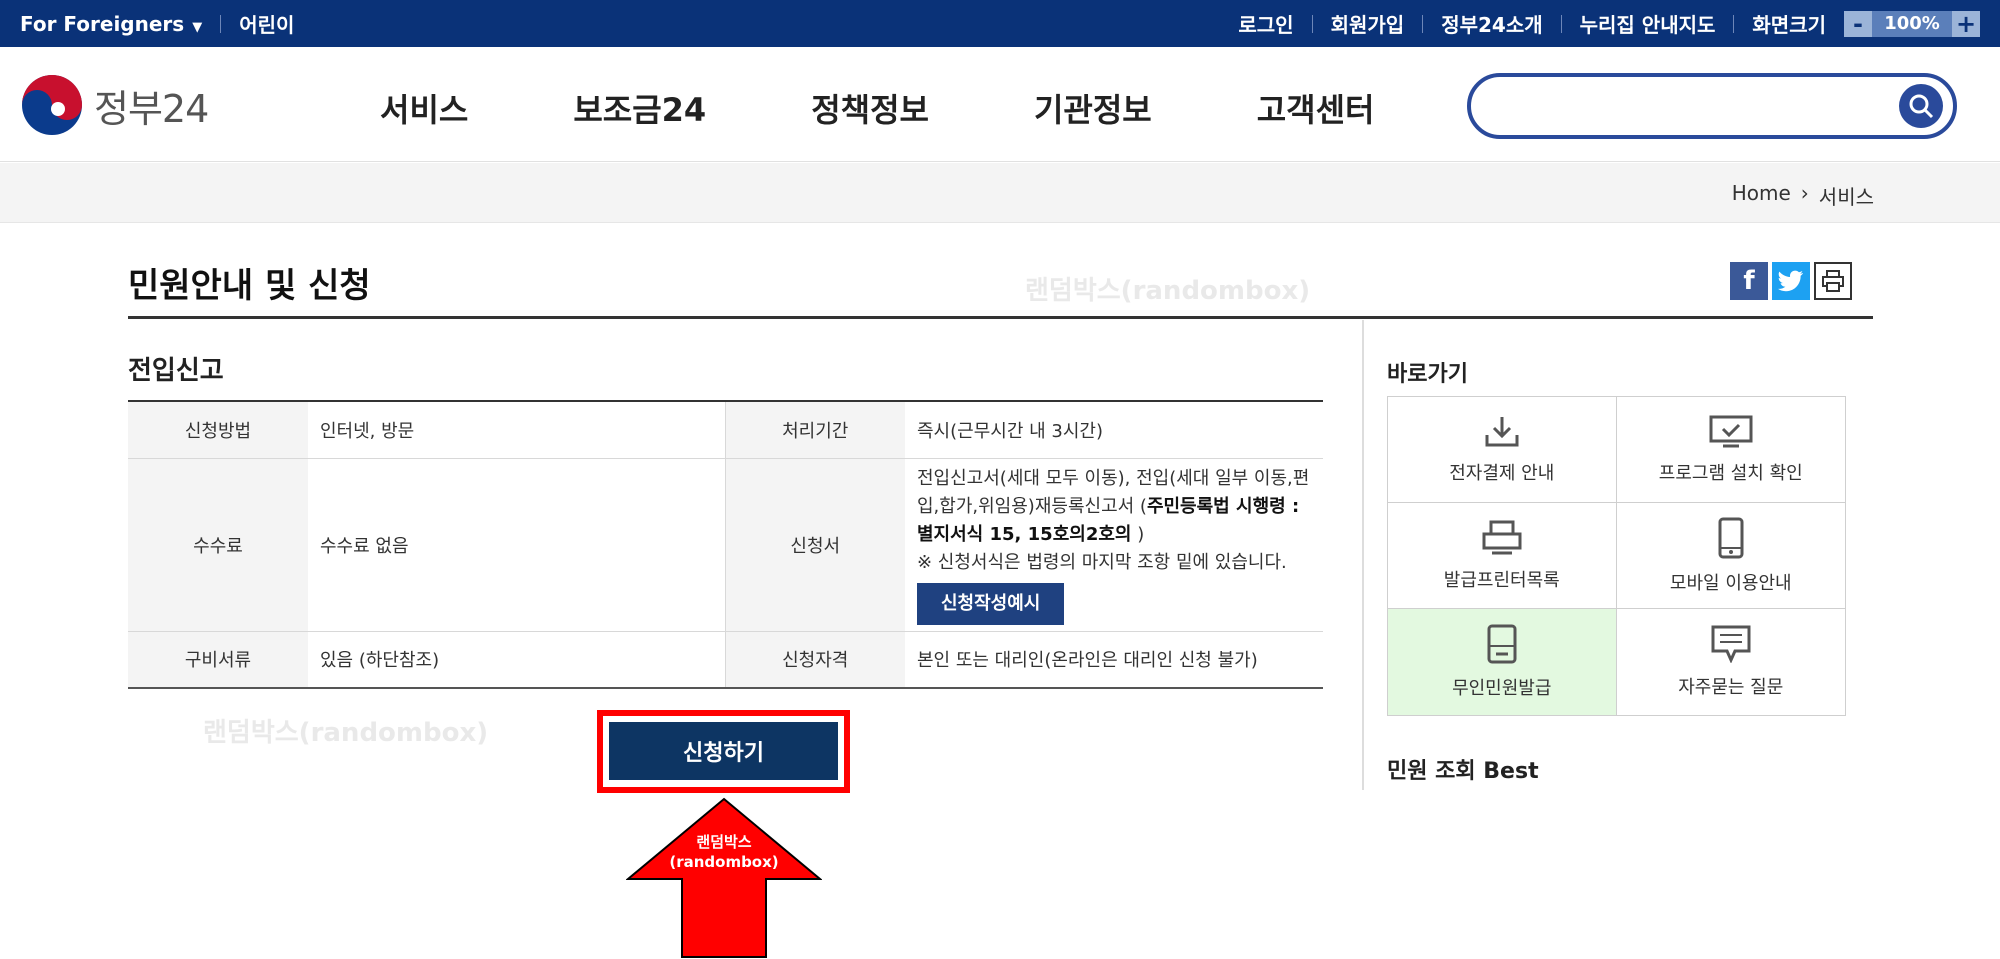 The width and height of the screenshot is (2000, 959). What do you see at coordinates (52, 105) in the screenshot?
I see `taegeuk-logo-icon` at bounding box center [52, 105].